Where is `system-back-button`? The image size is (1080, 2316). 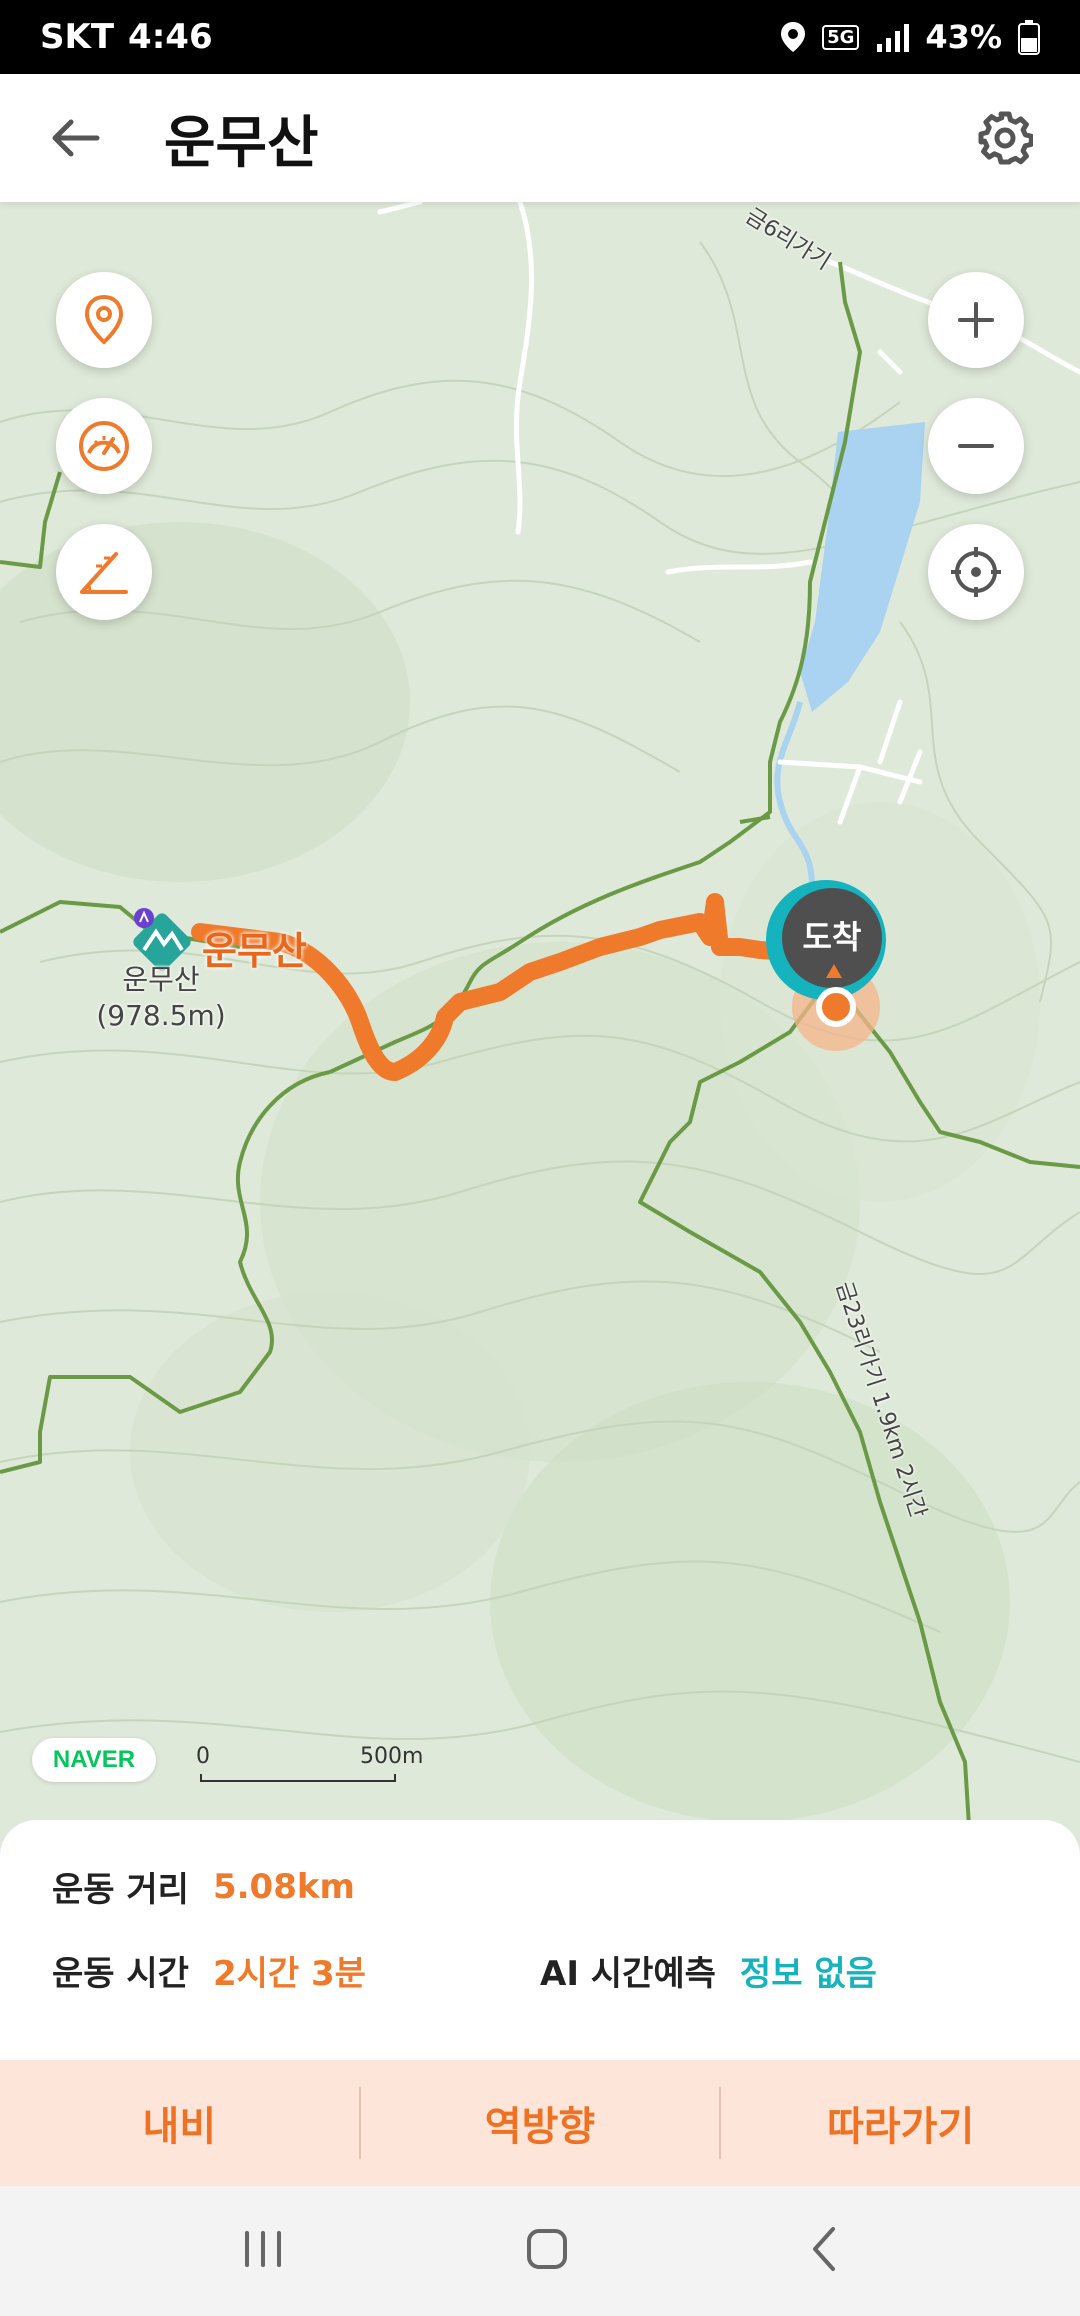
system-back-button is located at coordinates (824, 2251).